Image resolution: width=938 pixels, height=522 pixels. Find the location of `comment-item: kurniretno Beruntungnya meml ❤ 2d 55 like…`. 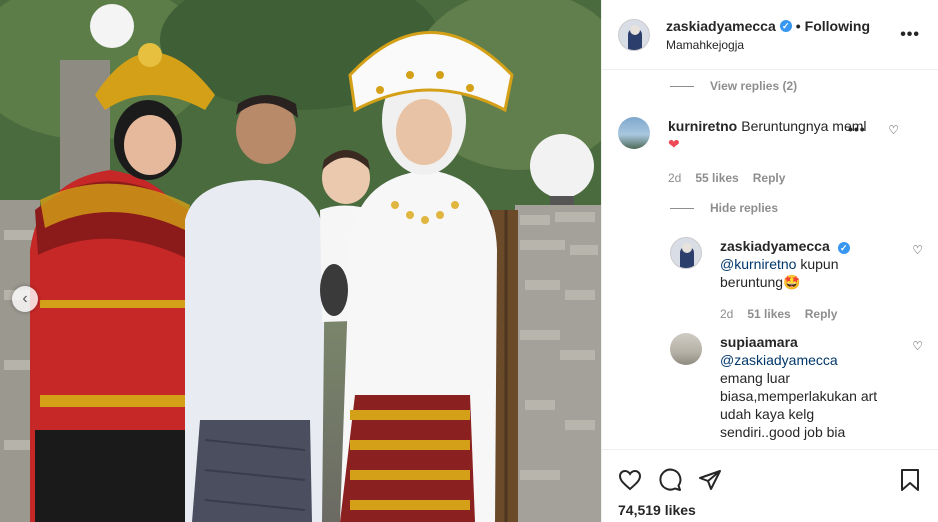

comment-item: kurniretno Beruntungnya meml ❤ 2d 55 like… is located at coordinates (770, 152).